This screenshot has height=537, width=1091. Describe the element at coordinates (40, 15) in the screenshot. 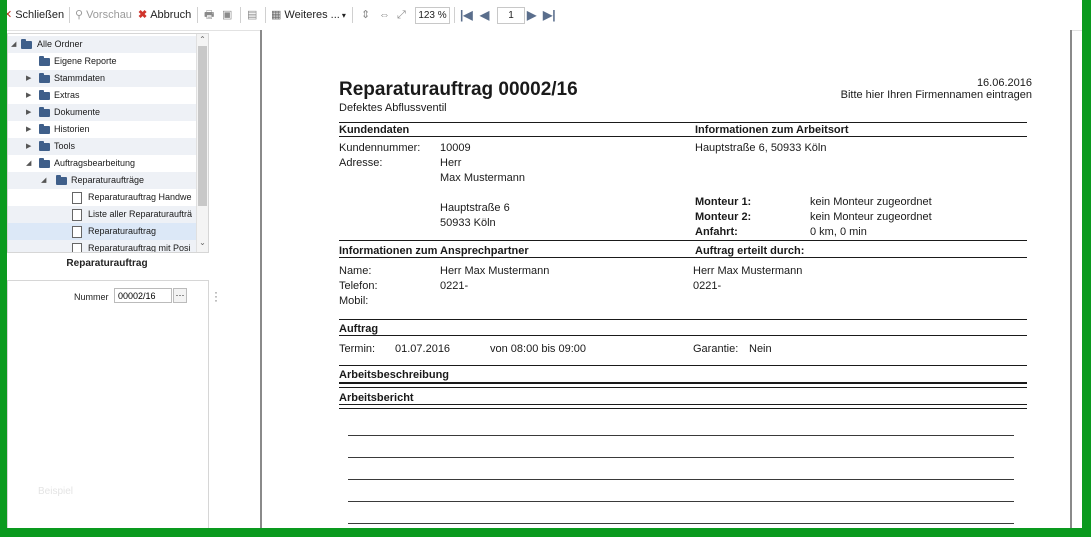

I see `close-label: Schließen` at that location.